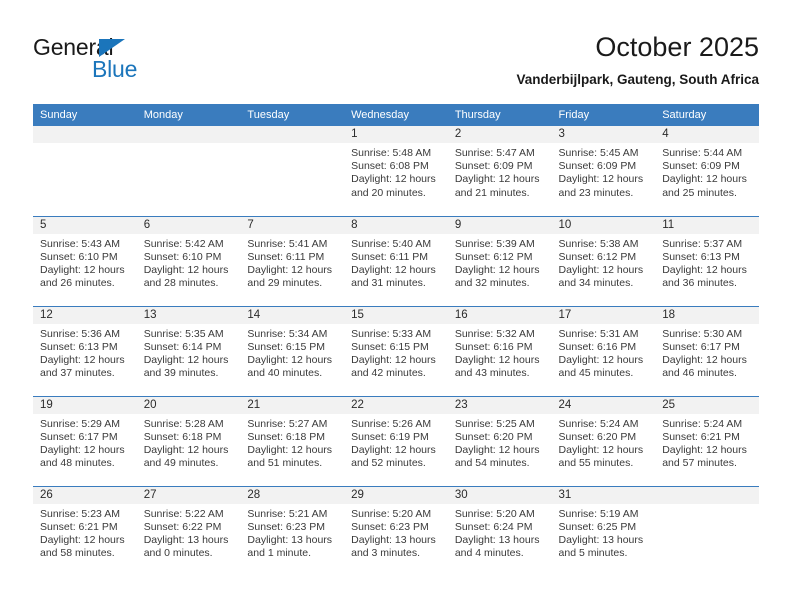  What do you see at coordinates (637, 79) in the screenshot?
I see `page-subtitle: Vanderbijlpark, Gauteng, South Africa` at bounding box center [637, 79].